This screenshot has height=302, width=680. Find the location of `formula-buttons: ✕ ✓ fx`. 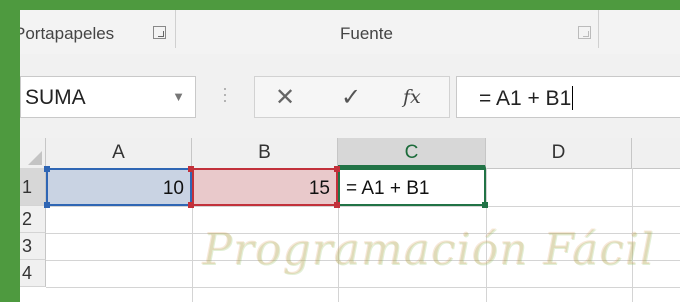

formula-buttons: ✕ ✓ fx is located at coordinates (352, 97).